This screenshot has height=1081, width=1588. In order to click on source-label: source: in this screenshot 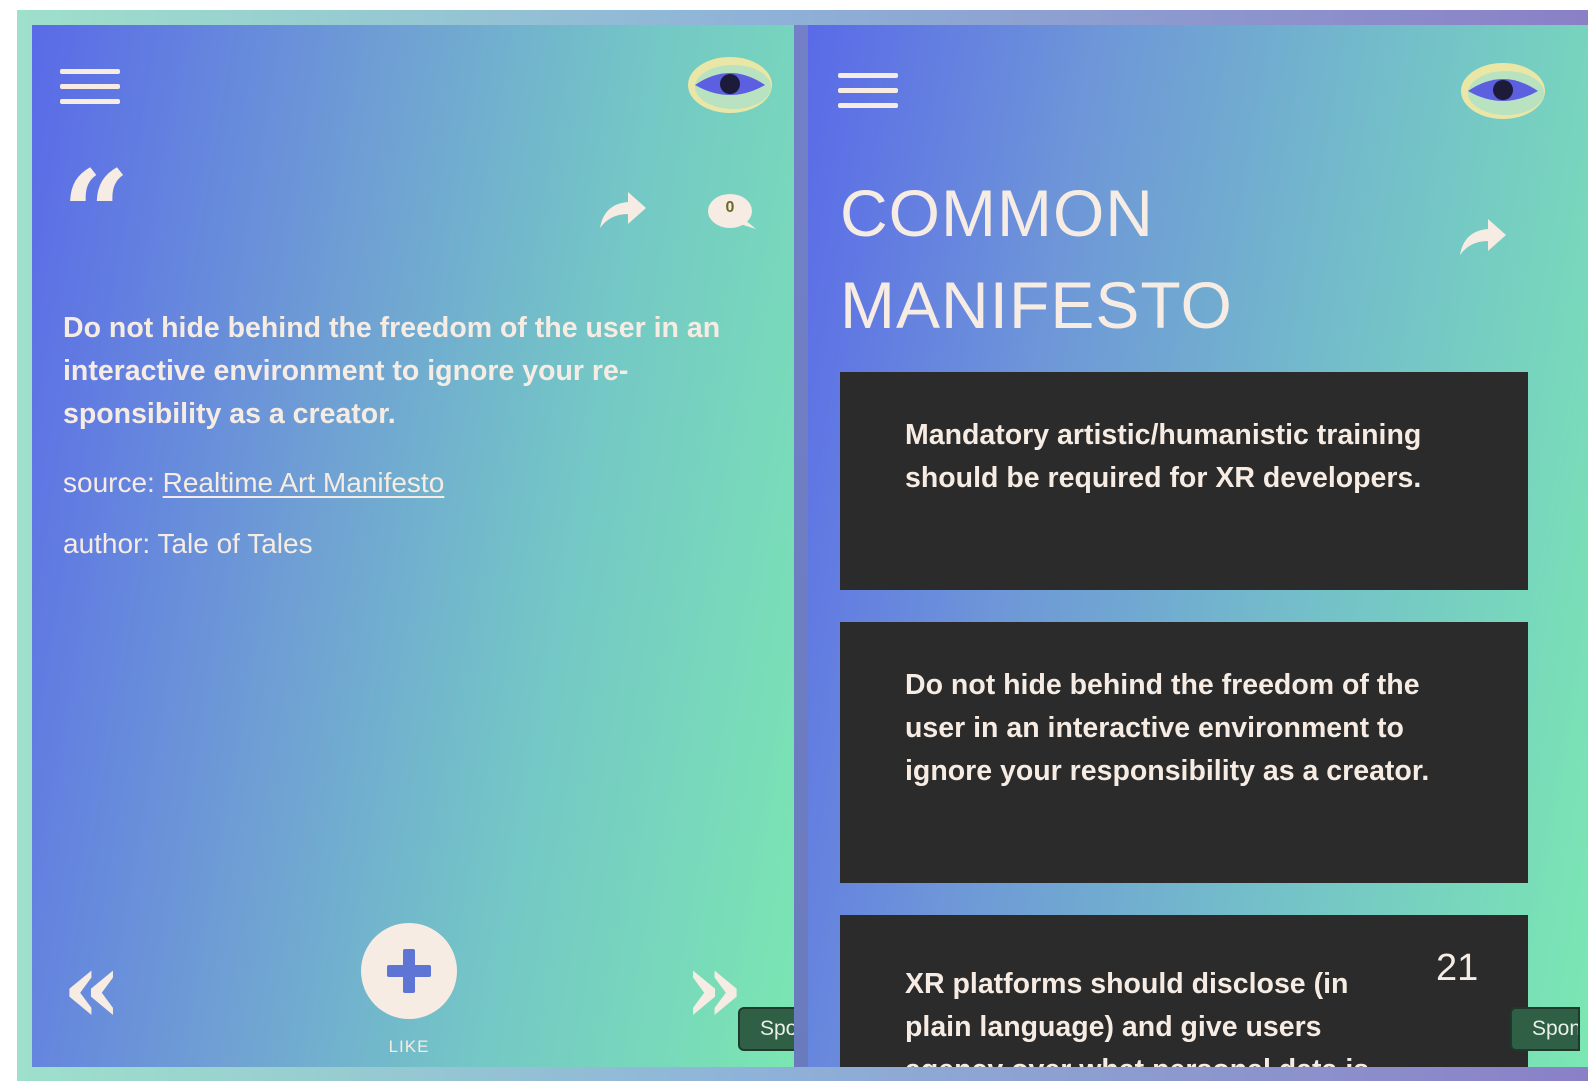, I will do `click(113, 482)`.